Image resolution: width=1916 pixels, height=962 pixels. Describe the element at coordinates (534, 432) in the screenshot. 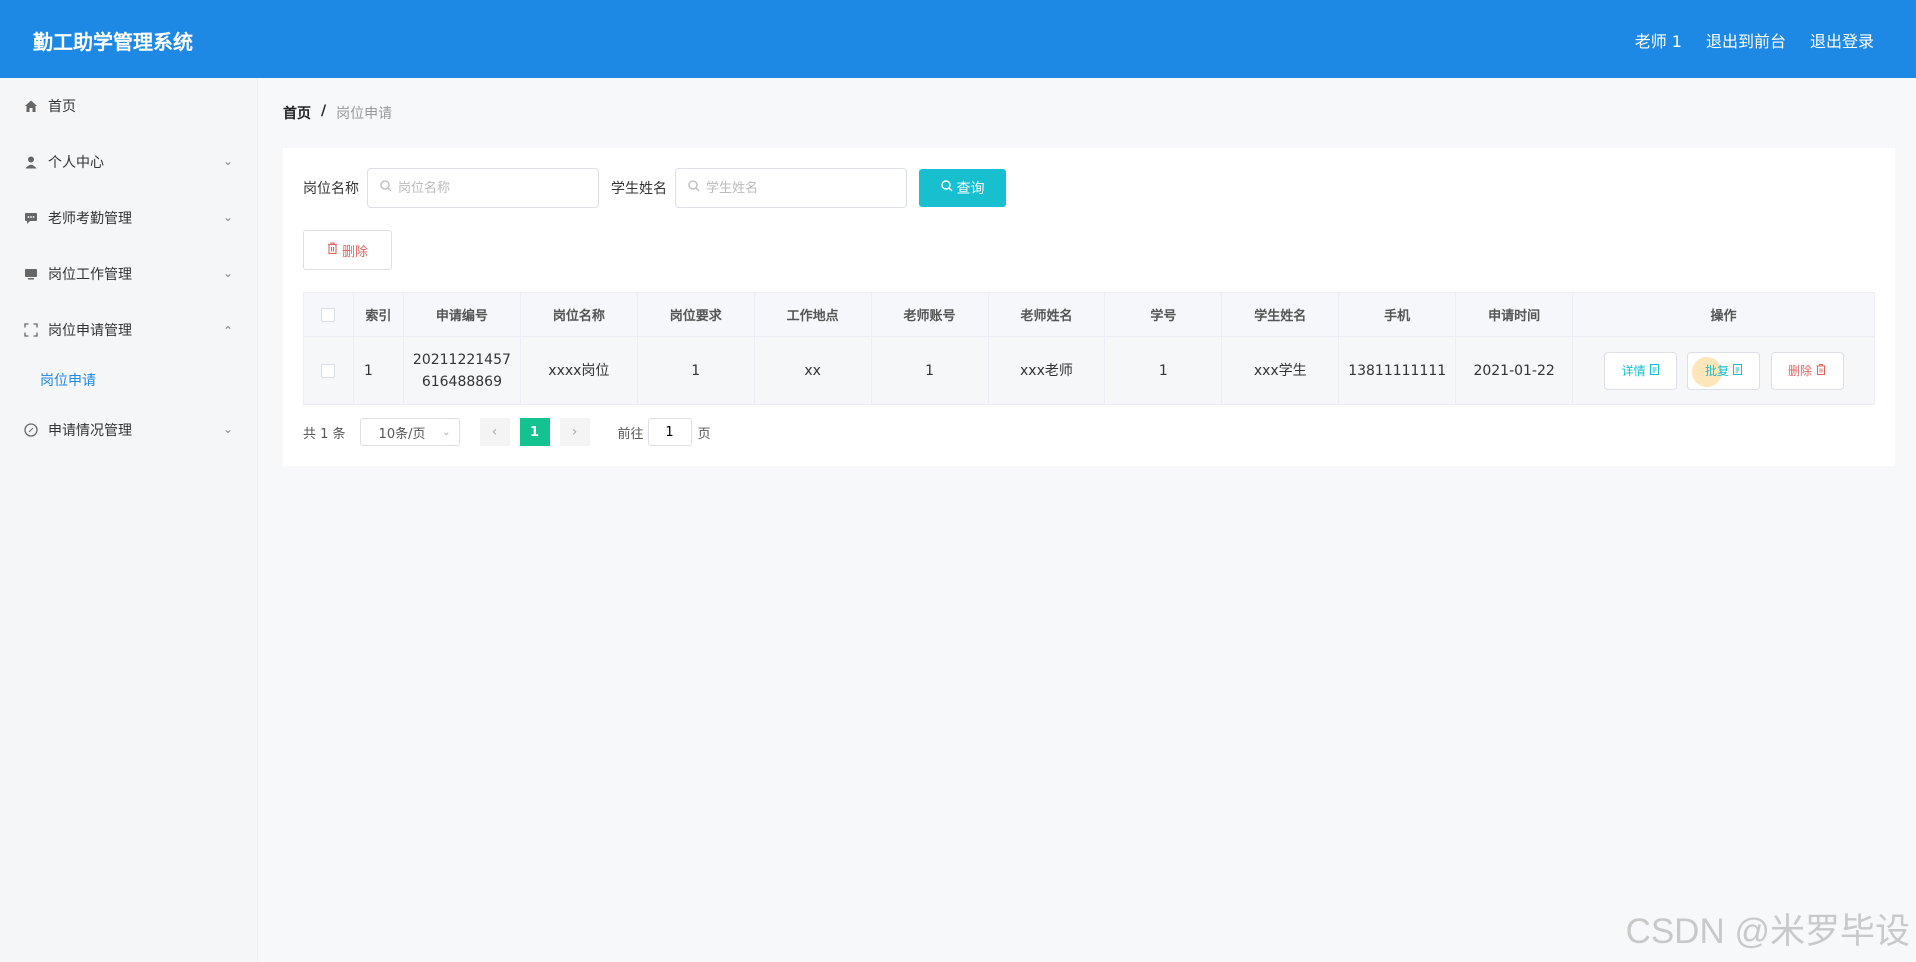

I see `page-number-current: 1` at that location.